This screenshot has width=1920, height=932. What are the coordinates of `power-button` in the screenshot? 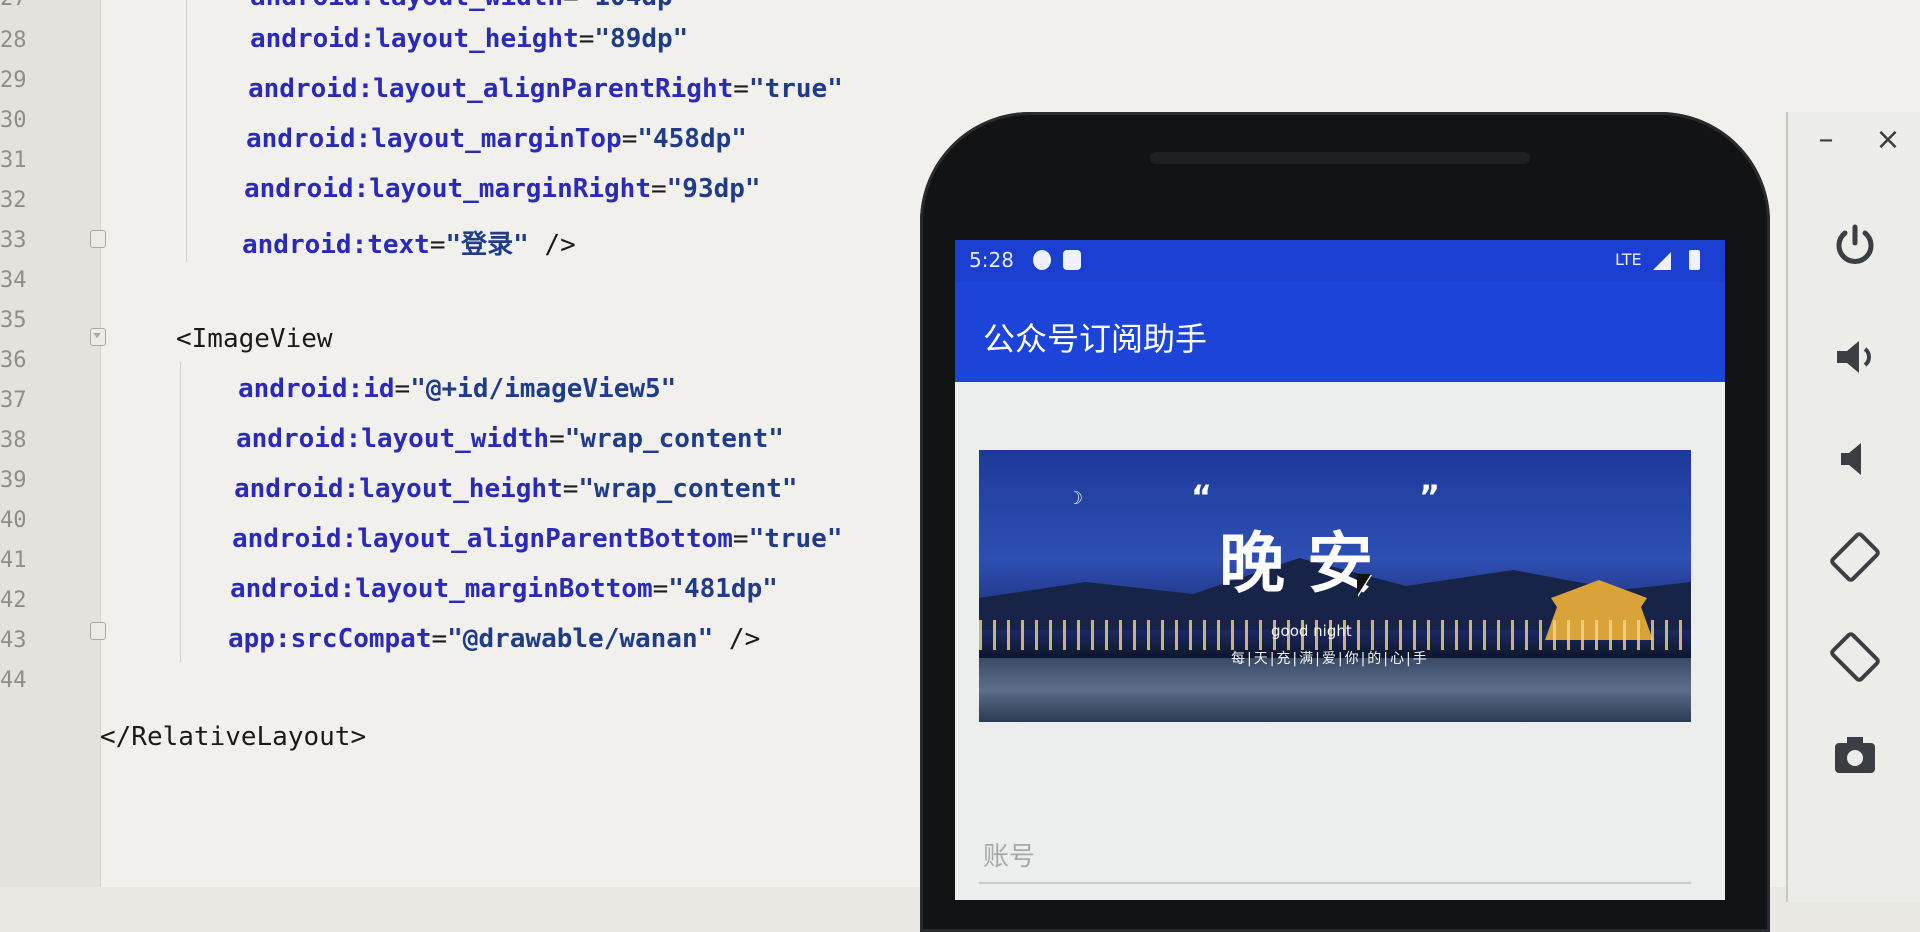 It's located at (1854, 245).